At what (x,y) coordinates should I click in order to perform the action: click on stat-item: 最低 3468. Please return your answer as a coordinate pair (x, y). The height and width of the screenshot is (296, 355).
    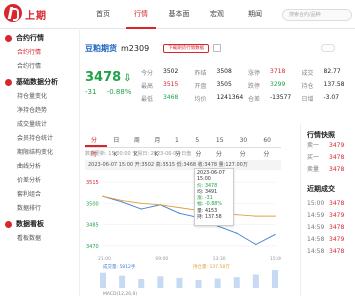
    Looking at the image, I should click on (168, 100).